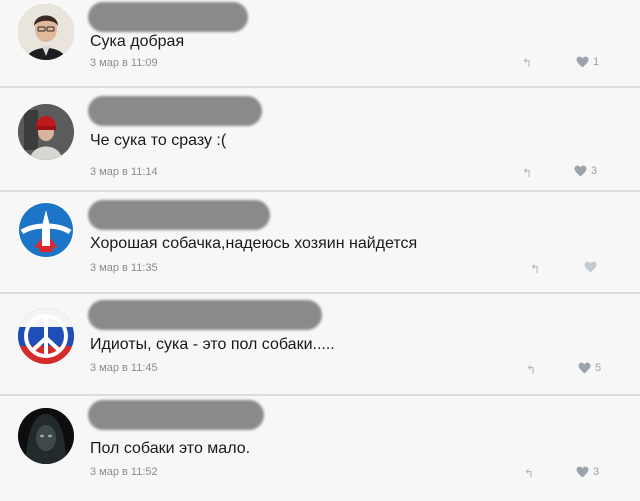 This screenshot has height=501, width=640. I want to click on comment-text: Че сука то сразу :(, so click(158, 140).